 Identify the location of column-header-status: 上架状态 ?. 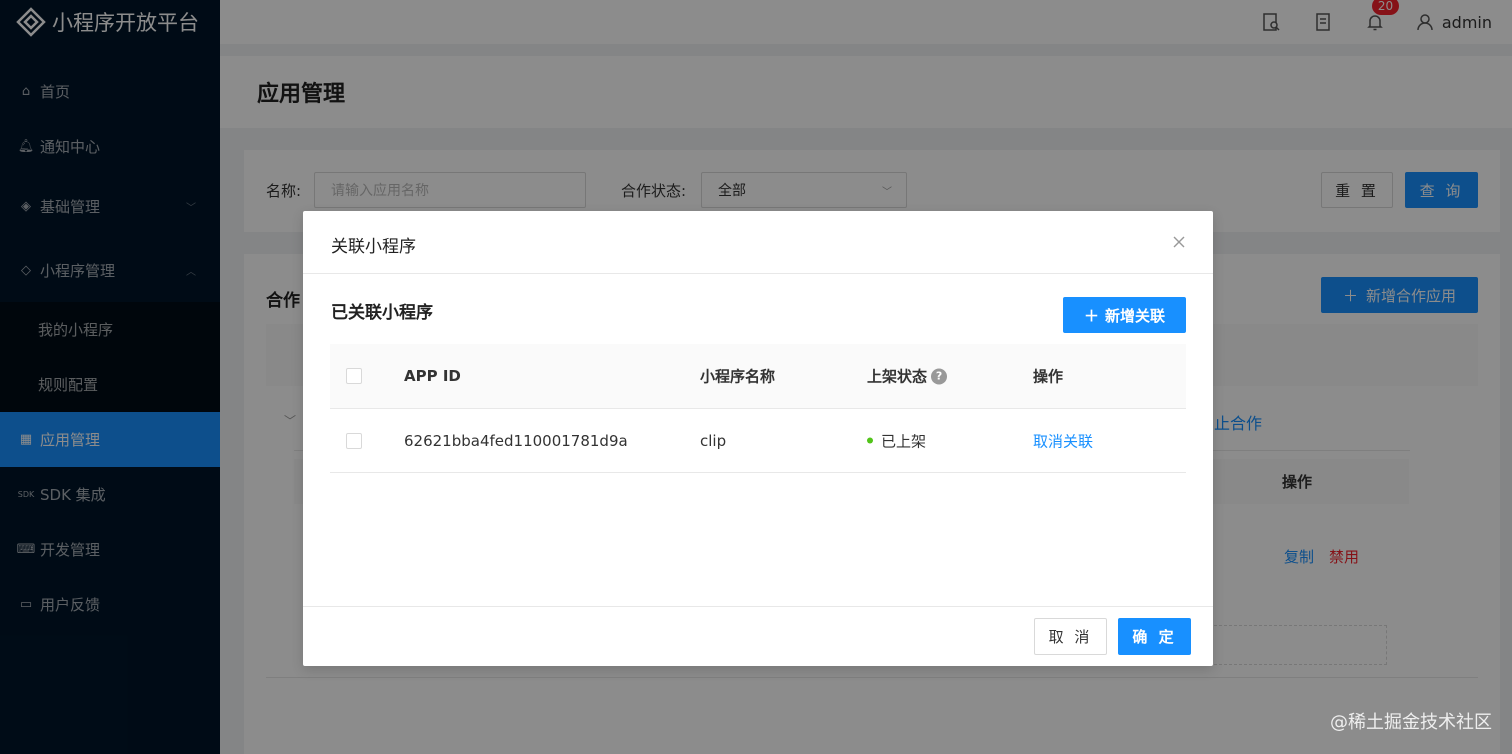
(907, 376).